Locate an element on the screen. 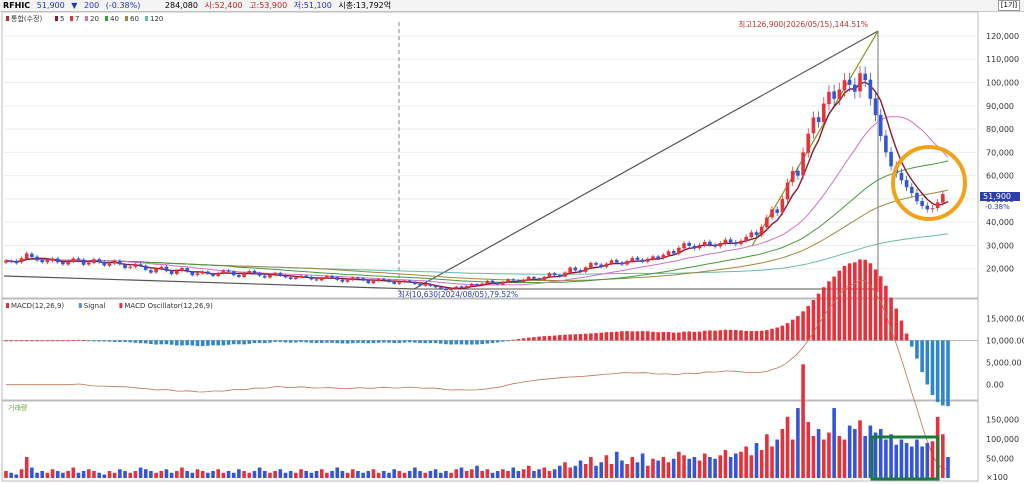  macd-legend-item: MACD Oscillator(12,26,9) is located at coordinates (168, 306).